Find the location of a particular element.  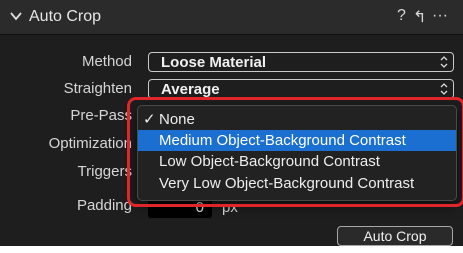

straighten-select: Average is located at coordinates (301, 89).